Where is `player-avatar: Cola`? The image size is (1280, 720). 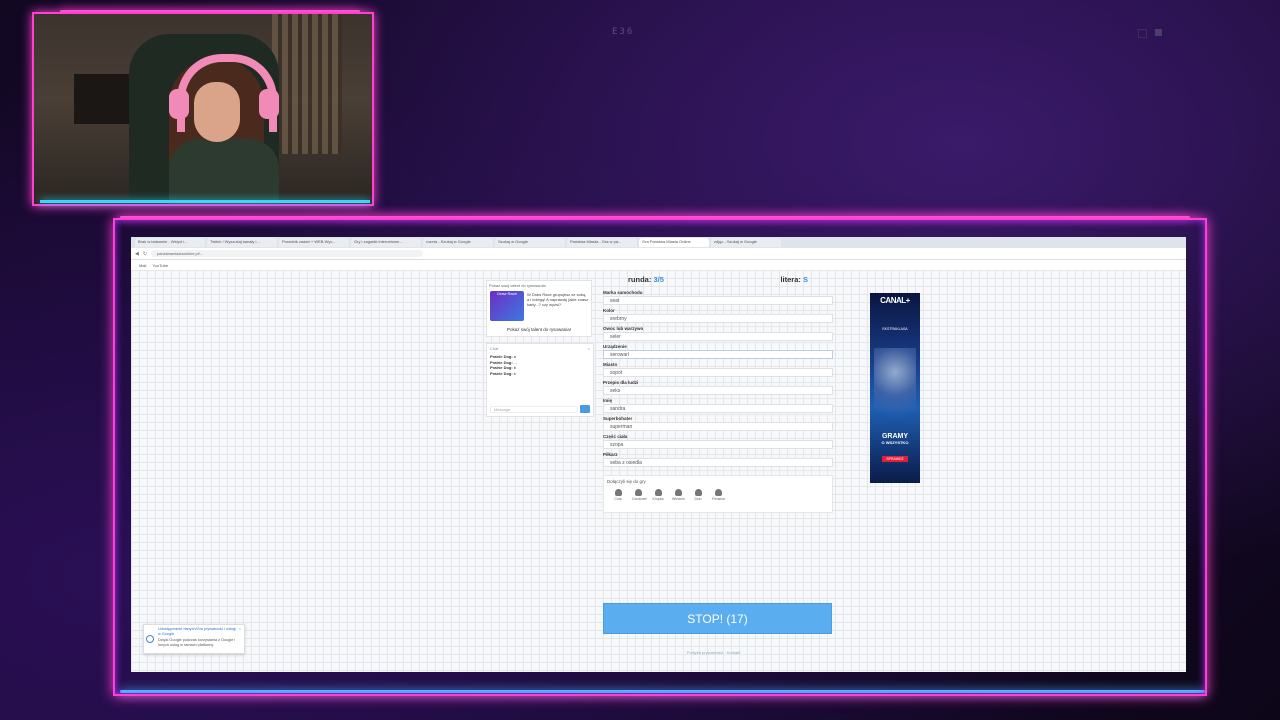 player-avatar: Cola is located at coordinates (618, 495).